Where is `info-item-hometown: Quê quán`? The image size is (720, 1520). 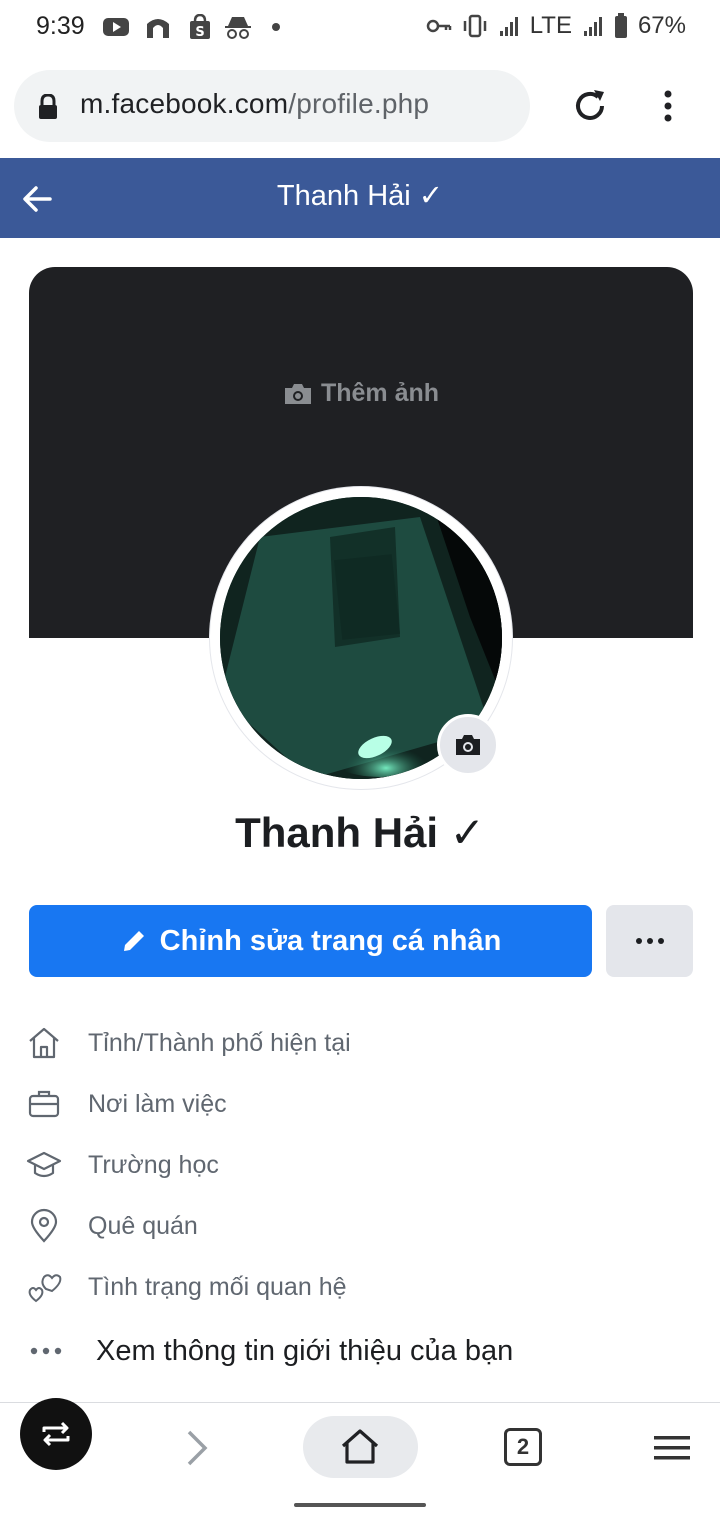 info-item-hometown: Quê quán is located at coordinates (356, 1226).